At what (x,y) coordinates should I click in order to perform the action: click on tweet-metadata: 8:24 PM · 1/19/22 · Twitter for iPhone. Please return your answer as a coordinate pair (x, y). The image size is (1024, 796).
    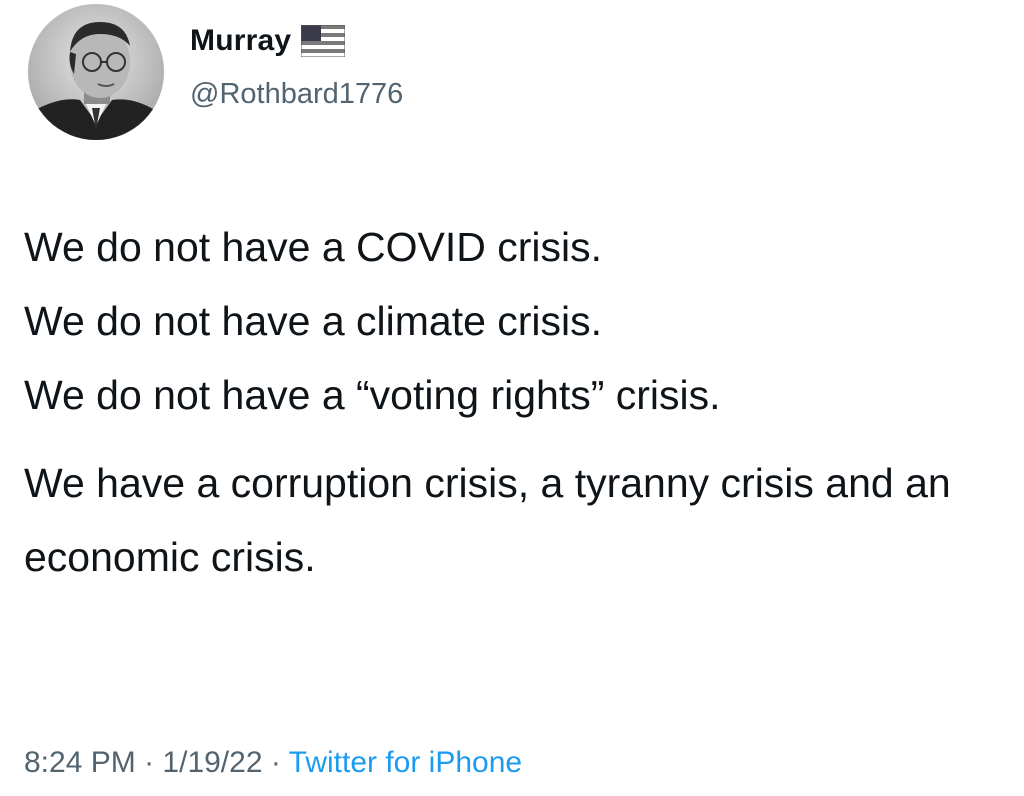
    Looking at the image, I should click on (273, 763).